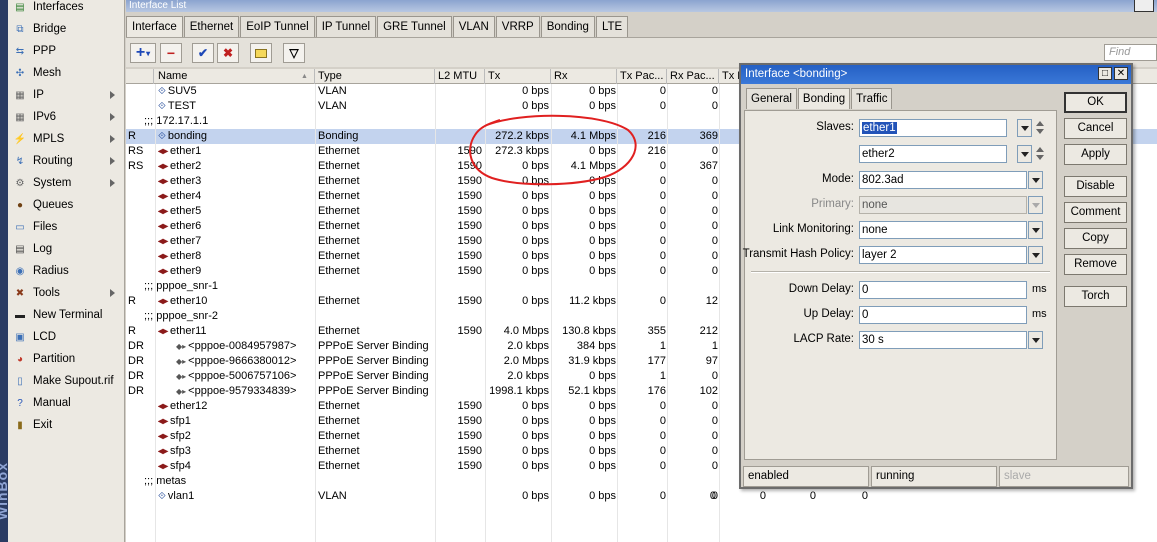  I want to click on torch-button: Torch, so click(1095, 296).